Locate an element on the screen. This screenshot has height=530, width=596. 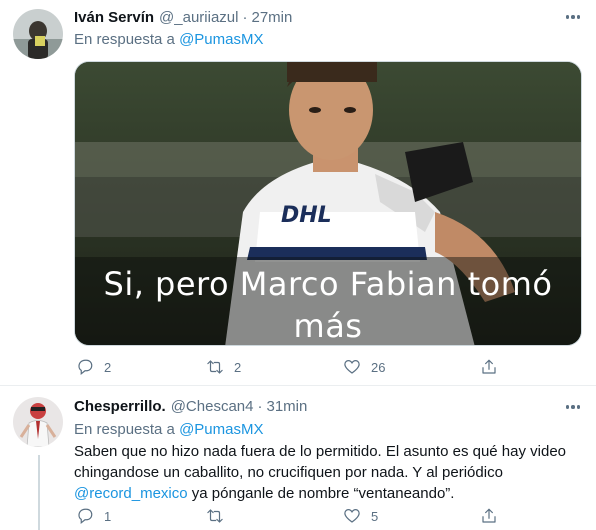
tweet-header: Chesperrillo. @Chescan4 · 31min is located at coordinates (190, 406).